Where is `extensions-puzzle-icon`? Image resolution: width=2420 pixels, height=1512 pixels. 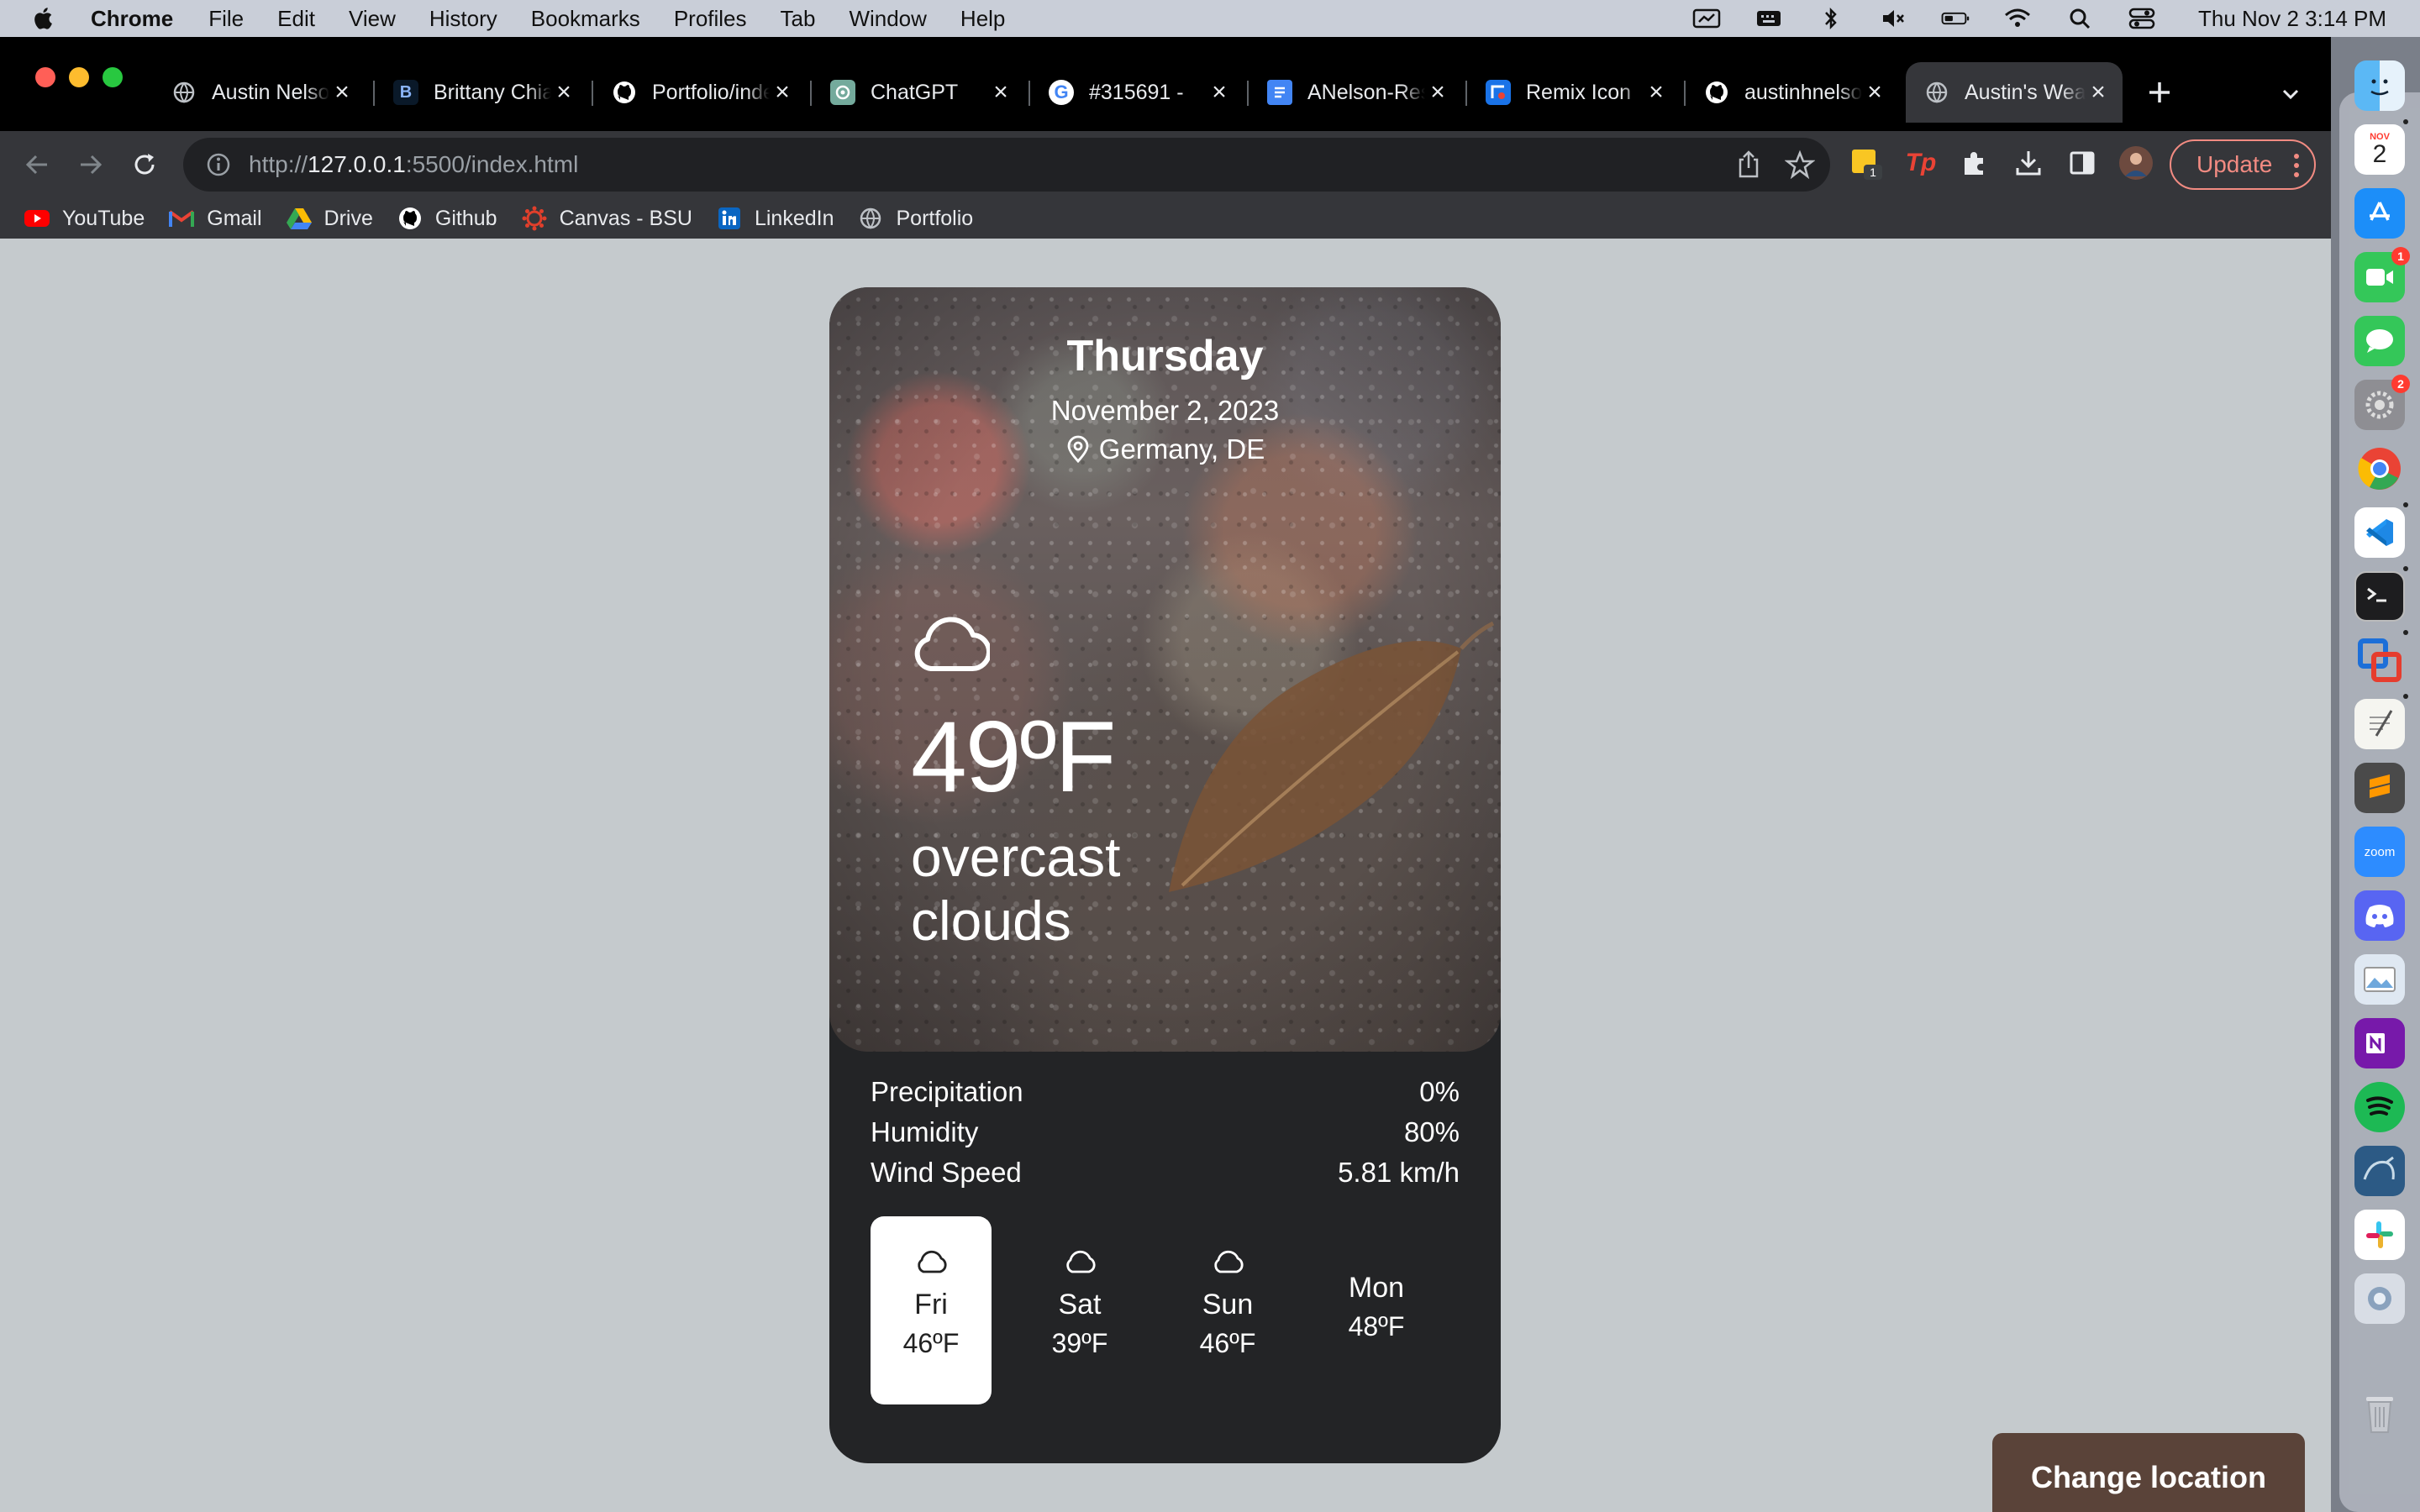
extensions-puzzle-icon is located at coordinates (1975, 162).